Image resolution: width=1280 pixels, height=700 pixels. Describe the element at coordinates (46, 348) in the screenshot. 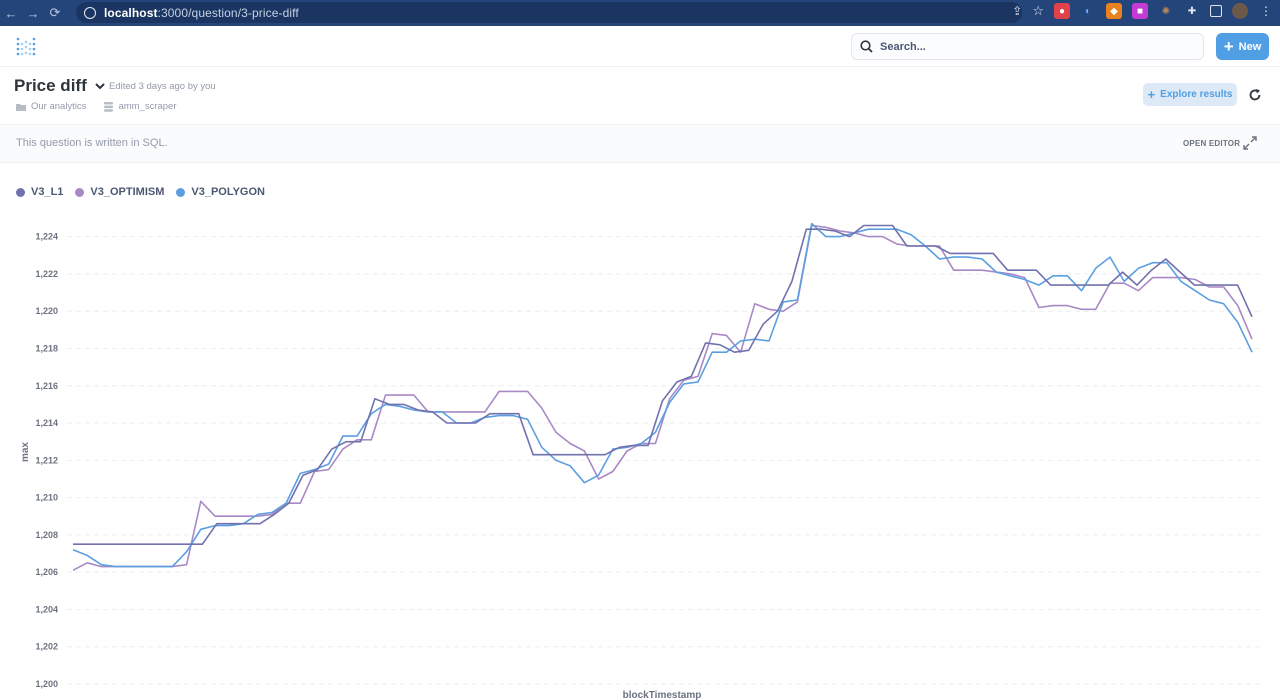

I see `y-tick-label: 1,218` at that location.